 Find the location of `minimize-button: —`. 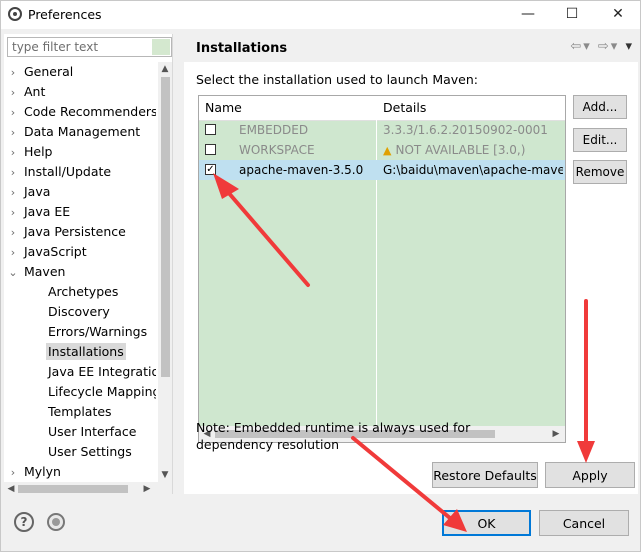

minimize-button: — is located at coordinates (528, 15).